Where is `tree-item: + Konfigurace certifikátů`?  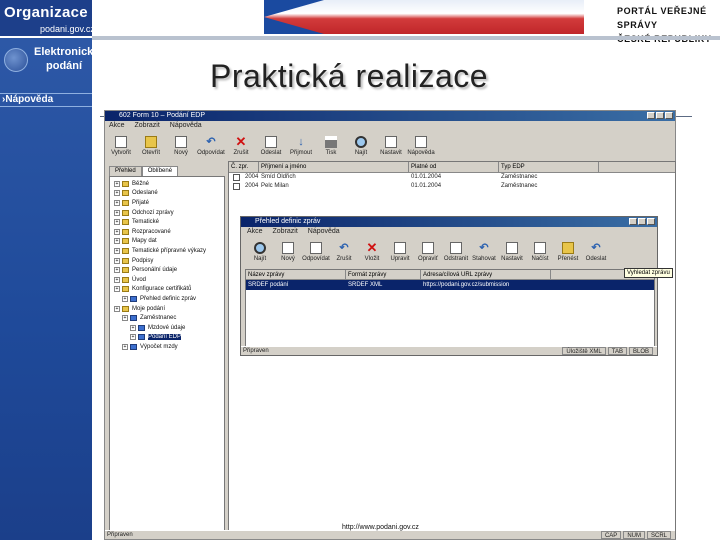
tree-item: + Konfigurace certifikátů is located at coordinates (167, 290).